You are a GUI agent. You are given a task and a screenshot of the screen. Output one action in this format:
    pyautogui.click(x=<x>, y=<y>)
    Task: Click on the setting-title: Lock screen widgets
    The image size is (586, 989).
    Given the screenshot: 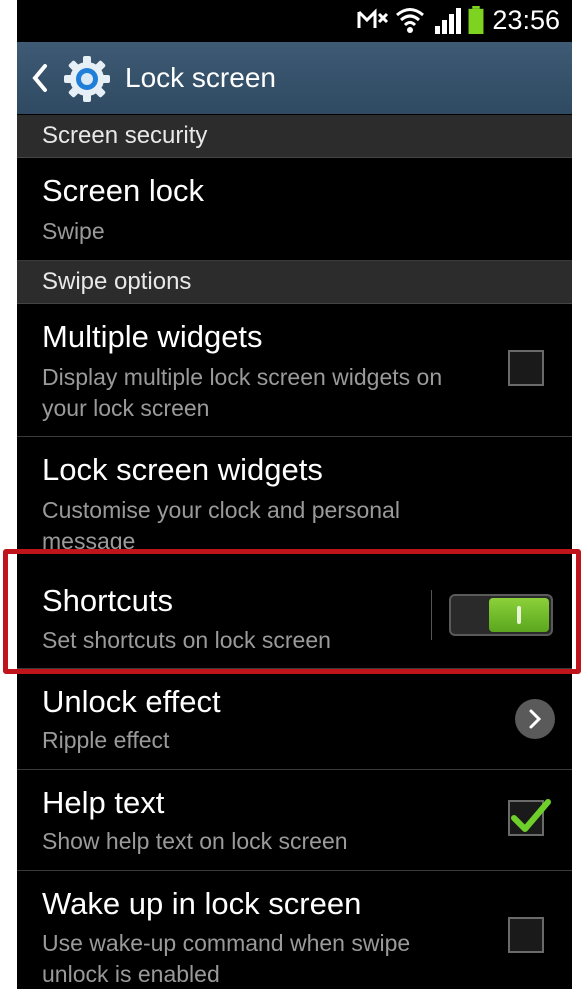 What is the action you would take?
    pyautogui.click(x=182, y=469)
    